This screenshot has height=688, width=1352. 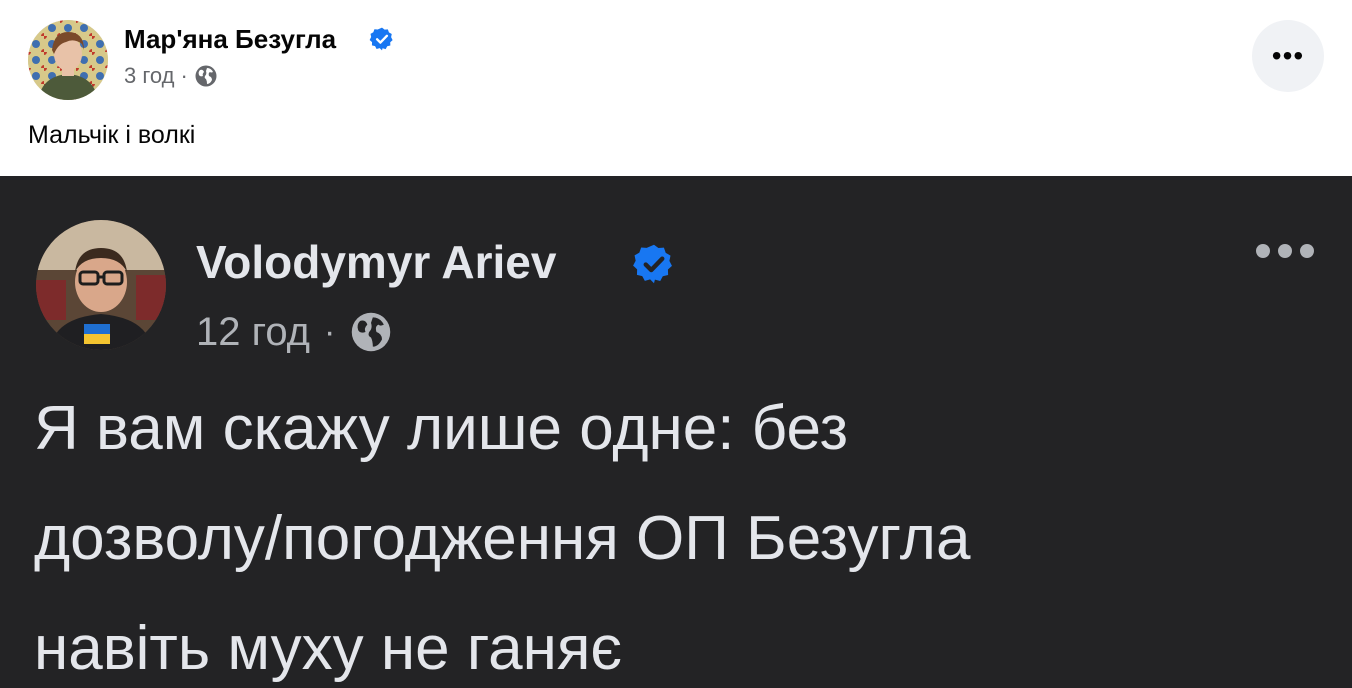 What do you see at coordinates (149, 76) in the screenshot?
I see `post-timestamp: 3 год` at bounding box center [149, 76].